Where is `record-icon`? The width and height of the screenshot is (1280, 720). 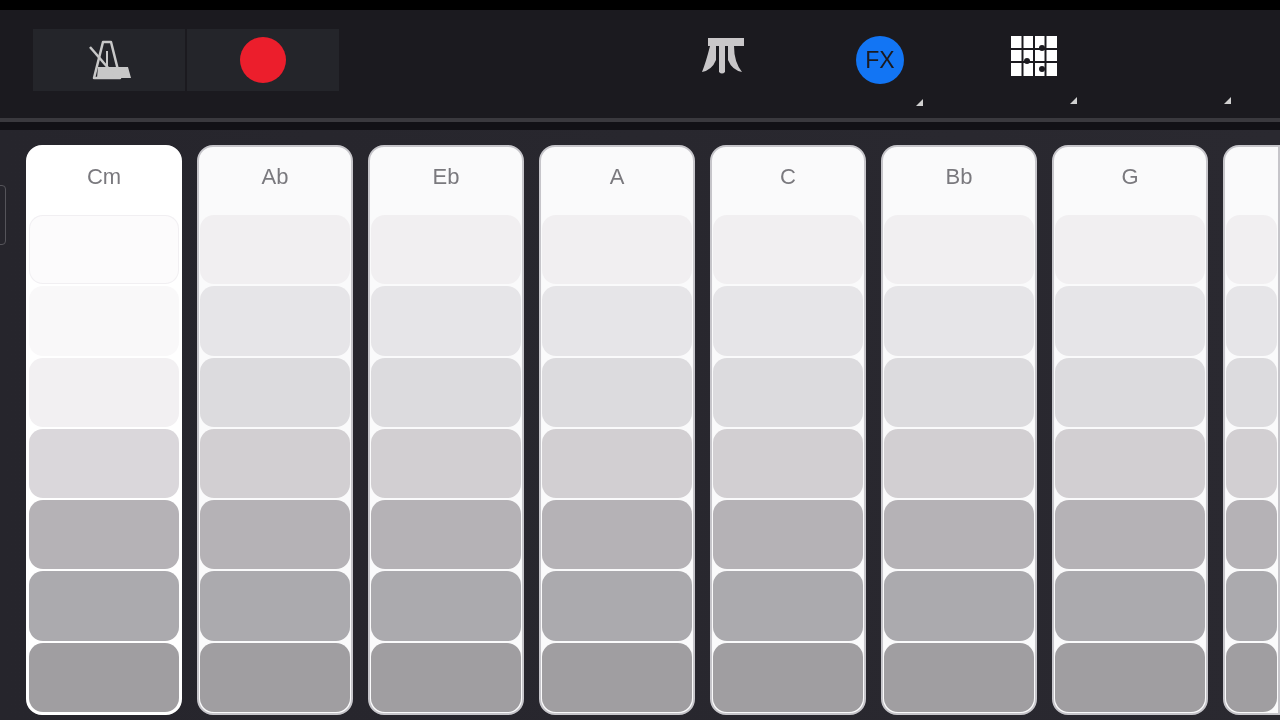
record-icon is located at coordinates (263, 60).